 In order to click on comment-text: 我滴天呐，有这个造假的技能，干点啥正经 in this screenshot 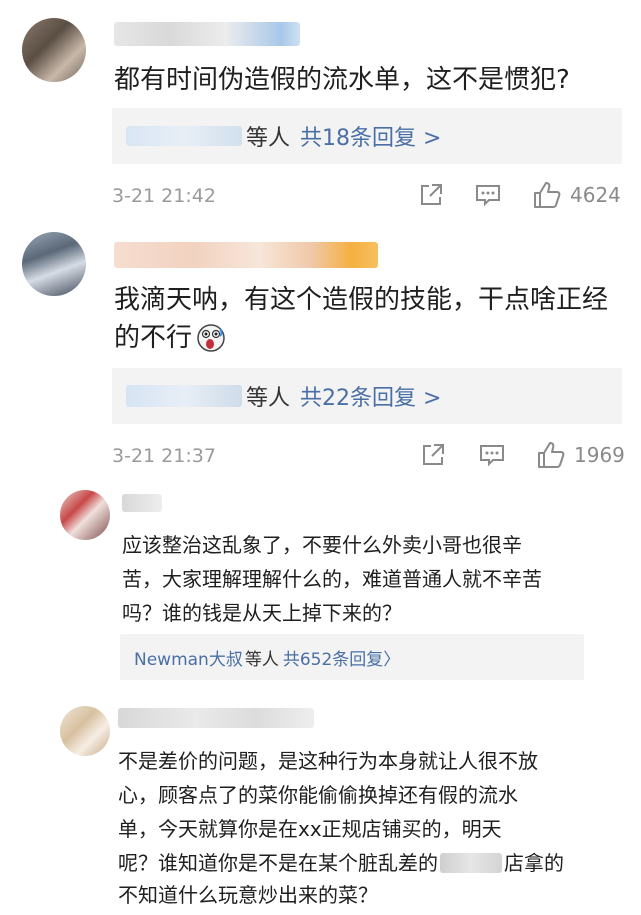, I will do `click(361, 300)`.